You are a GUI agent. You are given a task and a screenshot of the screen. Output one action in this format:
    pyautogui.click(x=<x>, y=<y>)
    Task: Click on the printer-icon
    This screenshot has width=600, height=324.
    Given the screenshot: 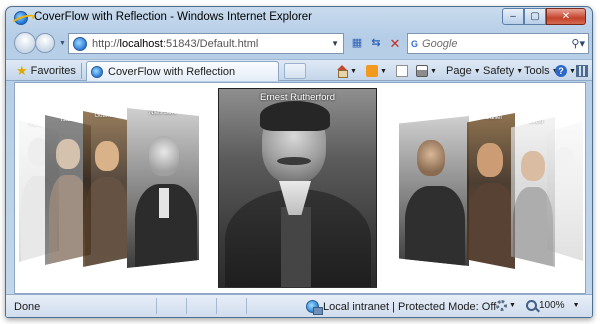 What is the action you would take?
    pyautogui.click(x=422, y=71)
    